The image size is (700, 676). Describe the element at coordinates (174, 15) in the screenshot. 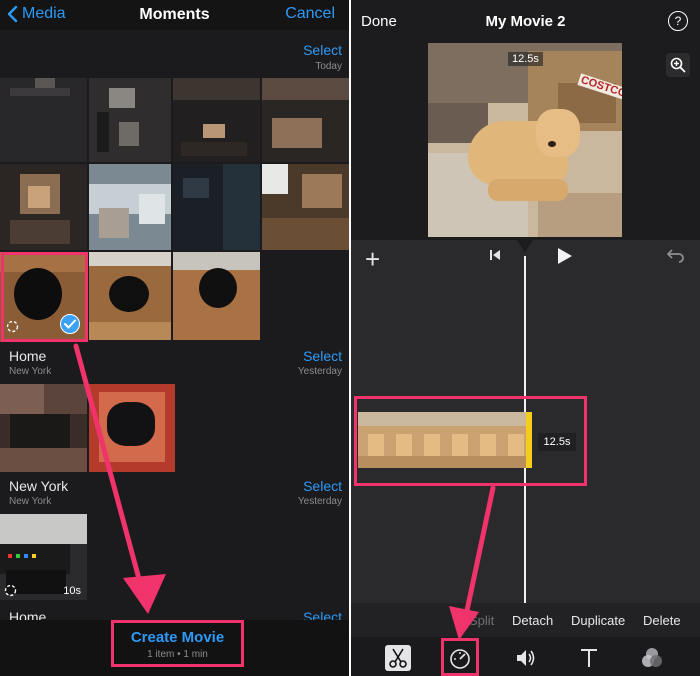

I see `navigation-bar: Media Moments Cancel` at that location.